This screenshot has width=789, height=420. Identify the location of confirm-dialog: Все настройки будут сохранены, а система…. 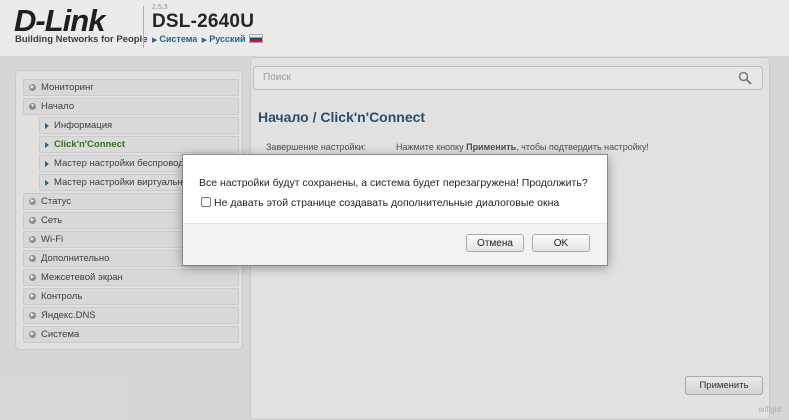
(395, 210).